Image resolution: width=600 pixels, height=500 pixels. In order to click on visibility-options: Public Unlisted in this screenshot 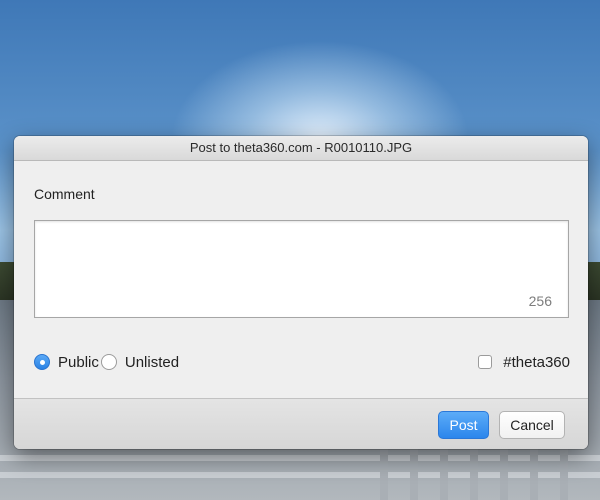, I will do `click(107, 362)`.